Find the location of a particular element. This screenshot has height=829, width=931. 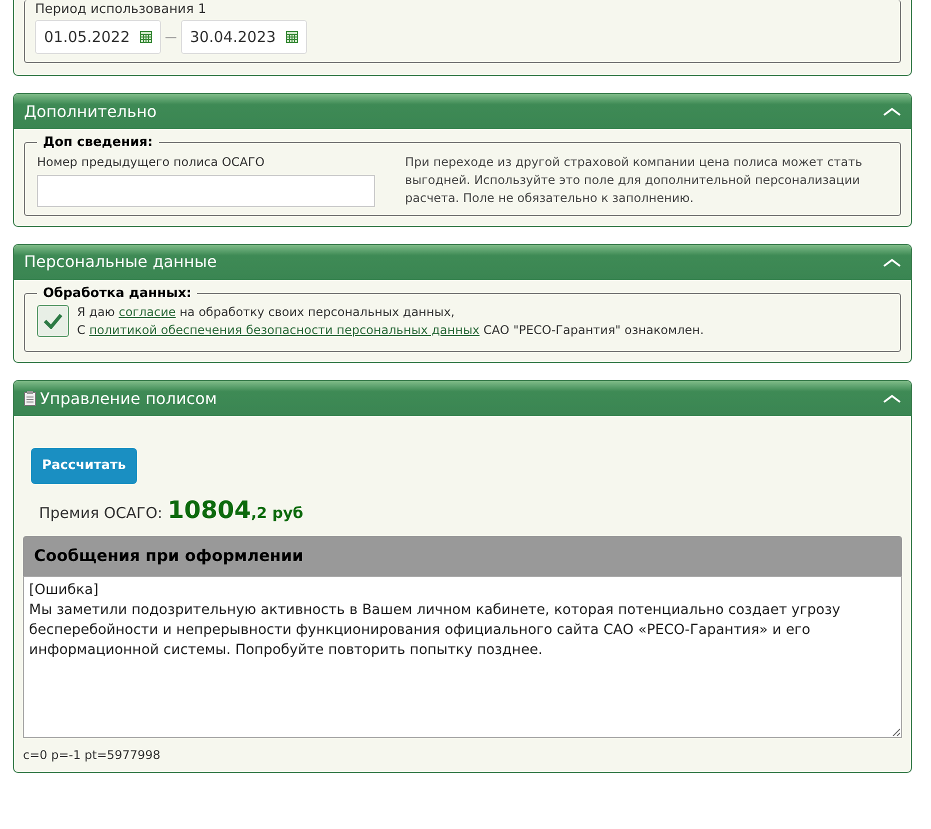

period-label: Период использования 1 is located at coordinates (121, 10).